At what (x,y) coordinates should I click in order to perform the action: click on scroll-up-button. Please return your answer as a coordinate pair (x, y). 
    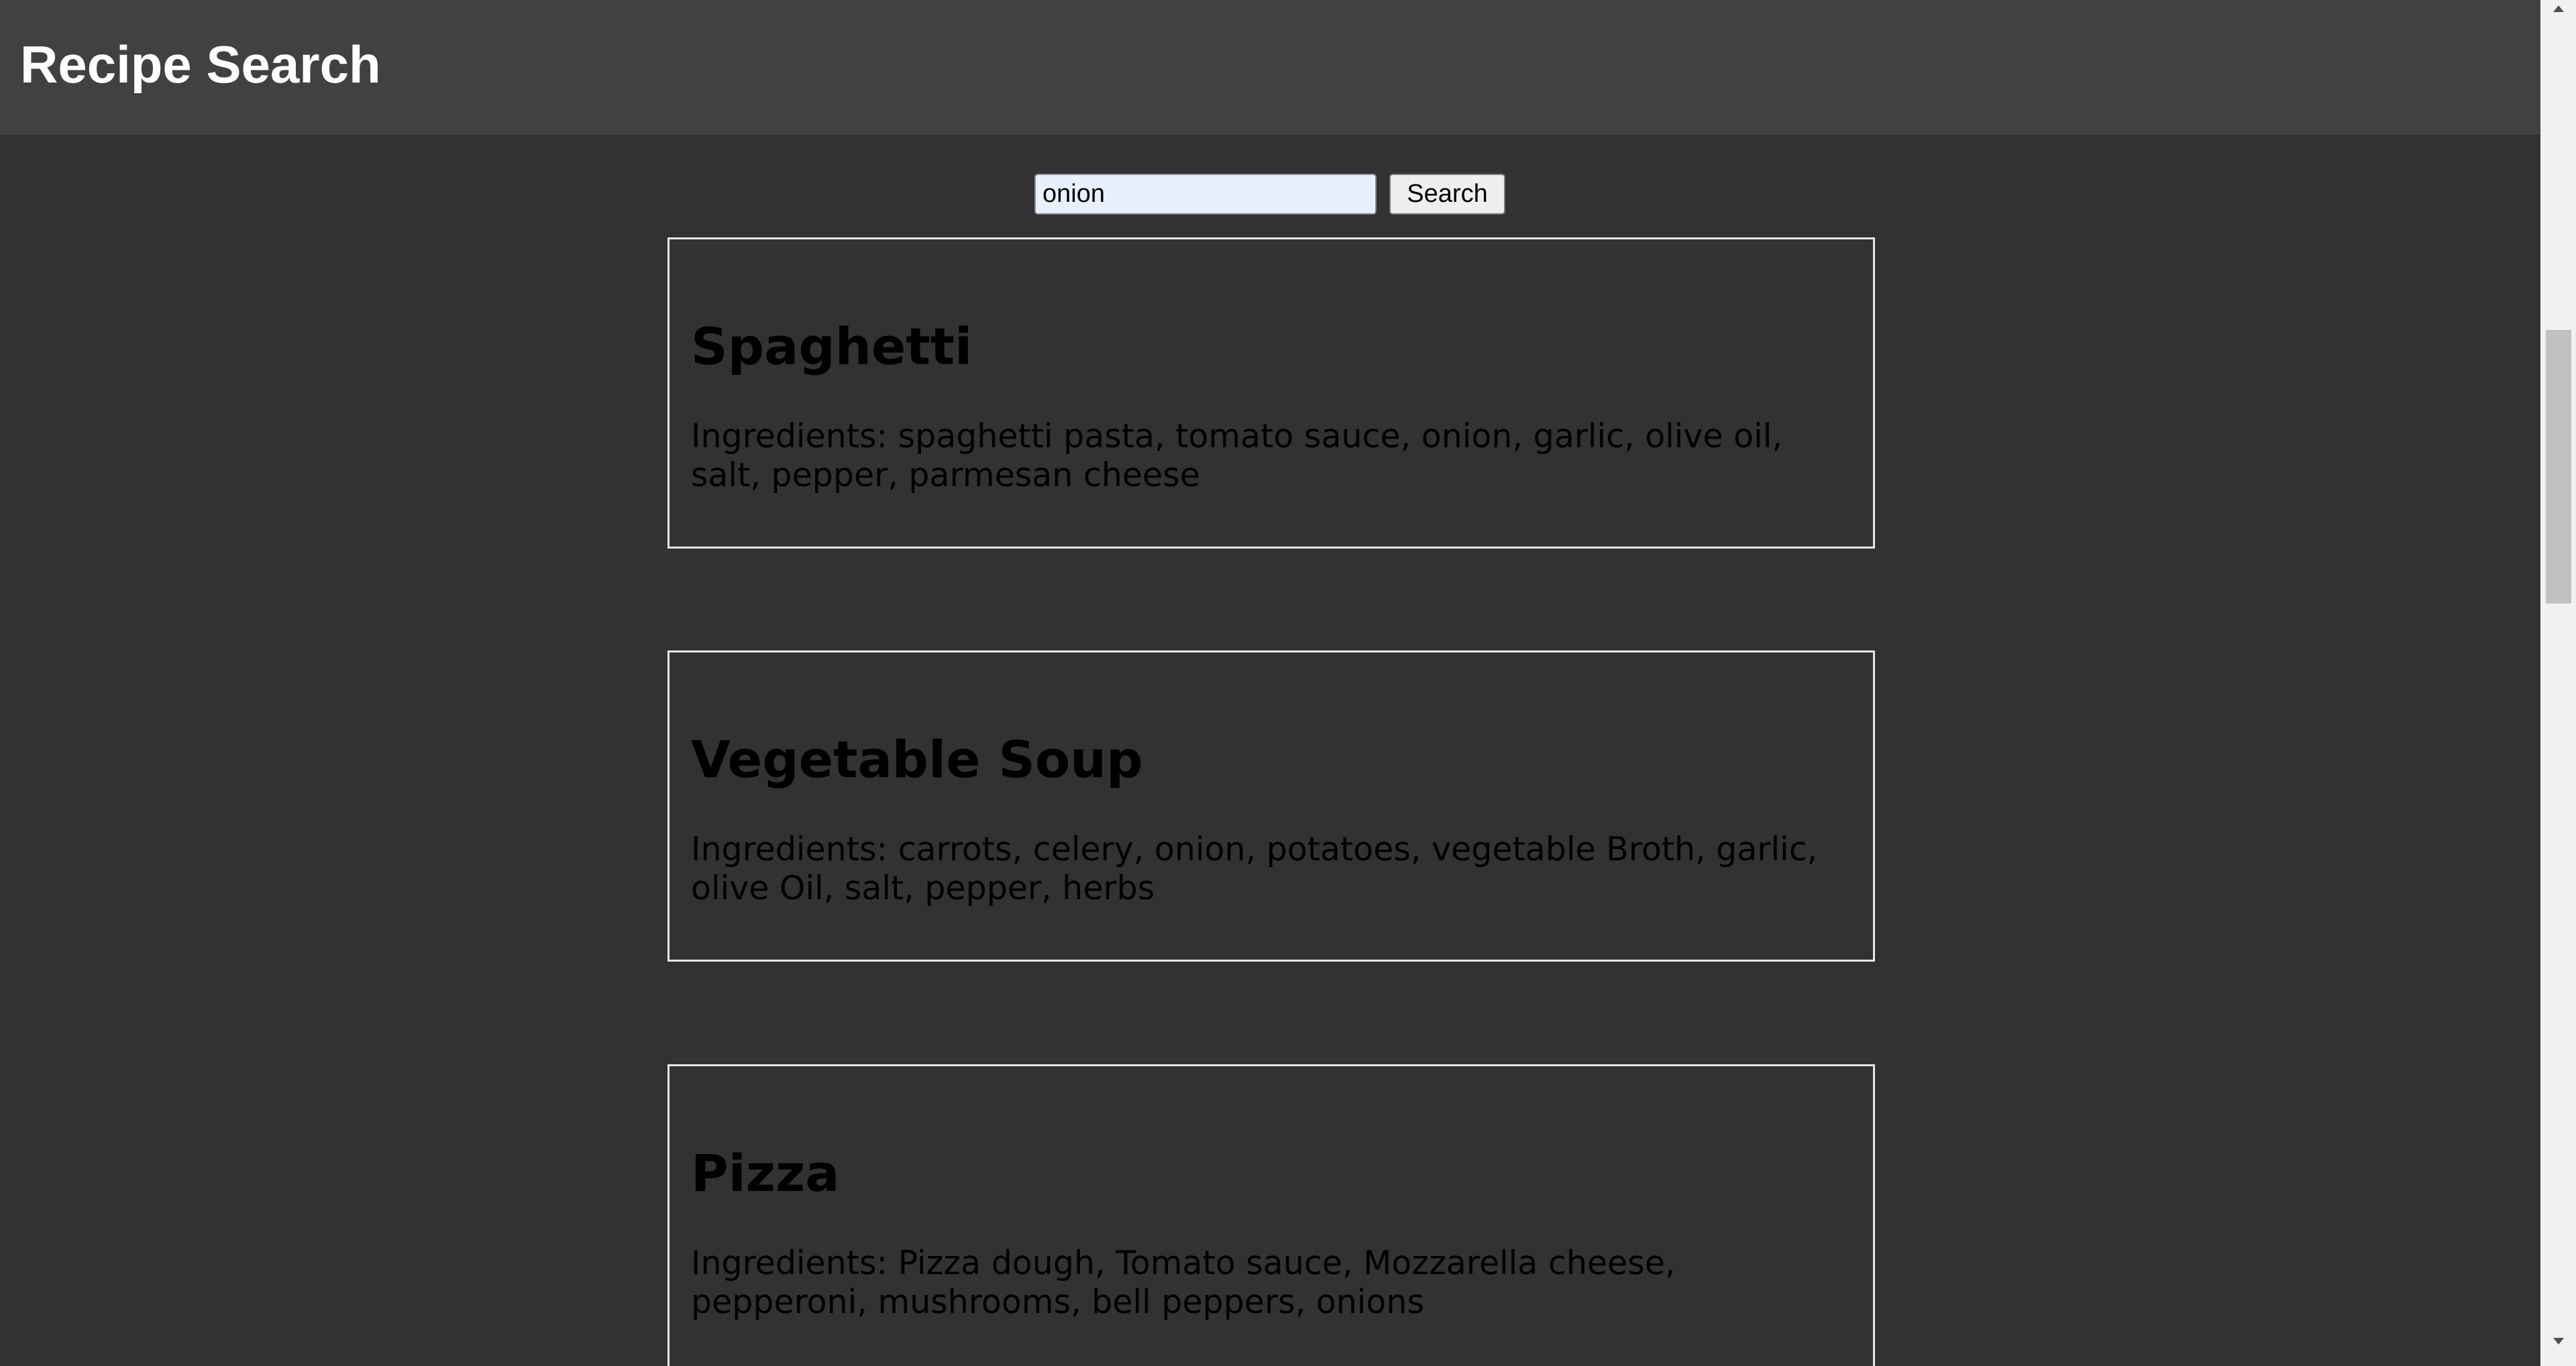
    Looking at the image, I should click on (2558, 17).